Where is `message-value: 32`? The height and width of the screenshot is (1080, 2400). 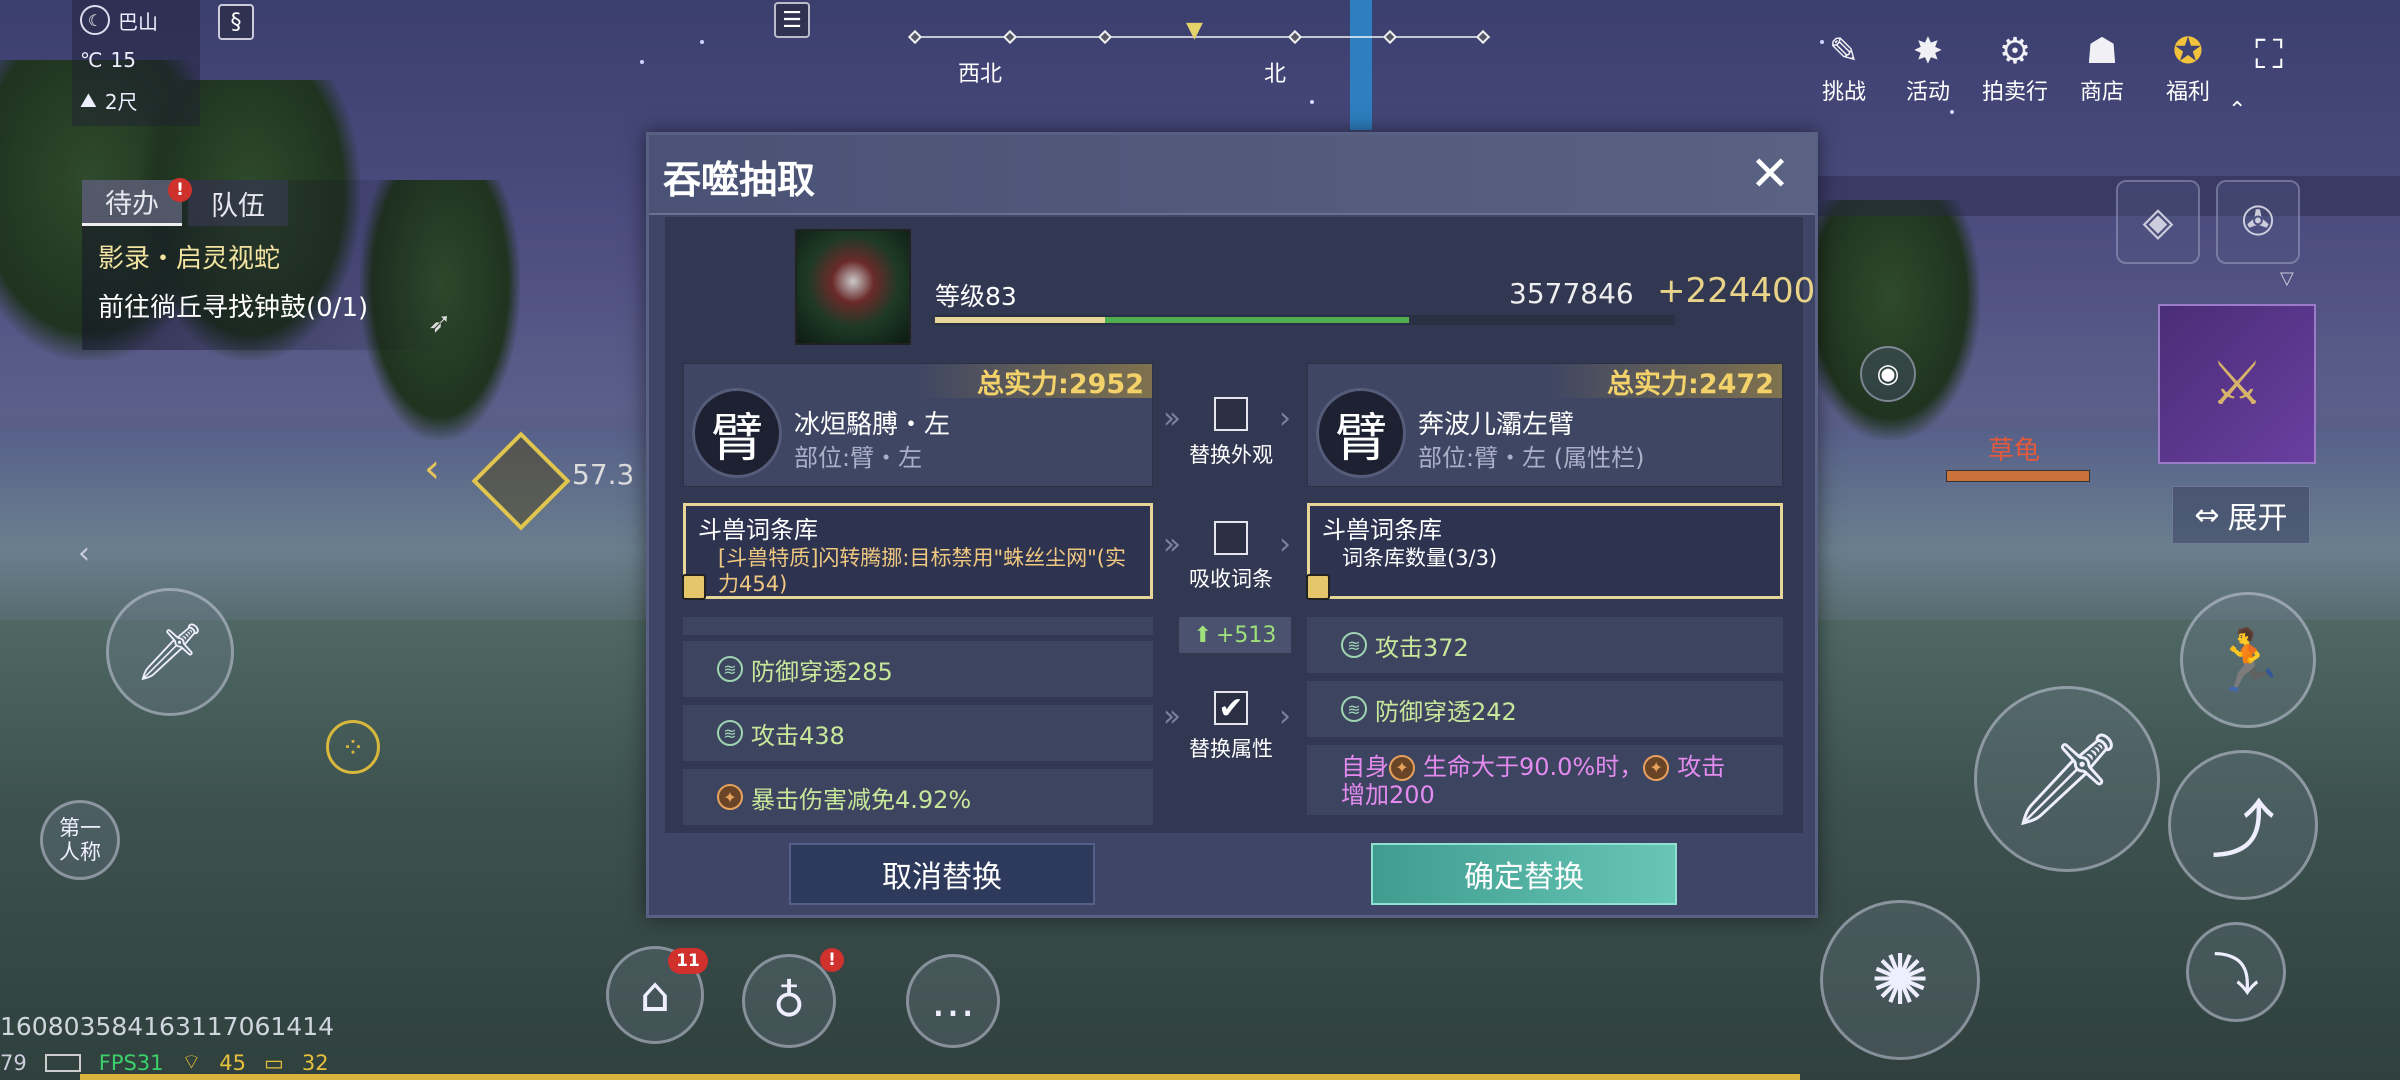 message-value: 32 is located at coordinates (315, 1063).